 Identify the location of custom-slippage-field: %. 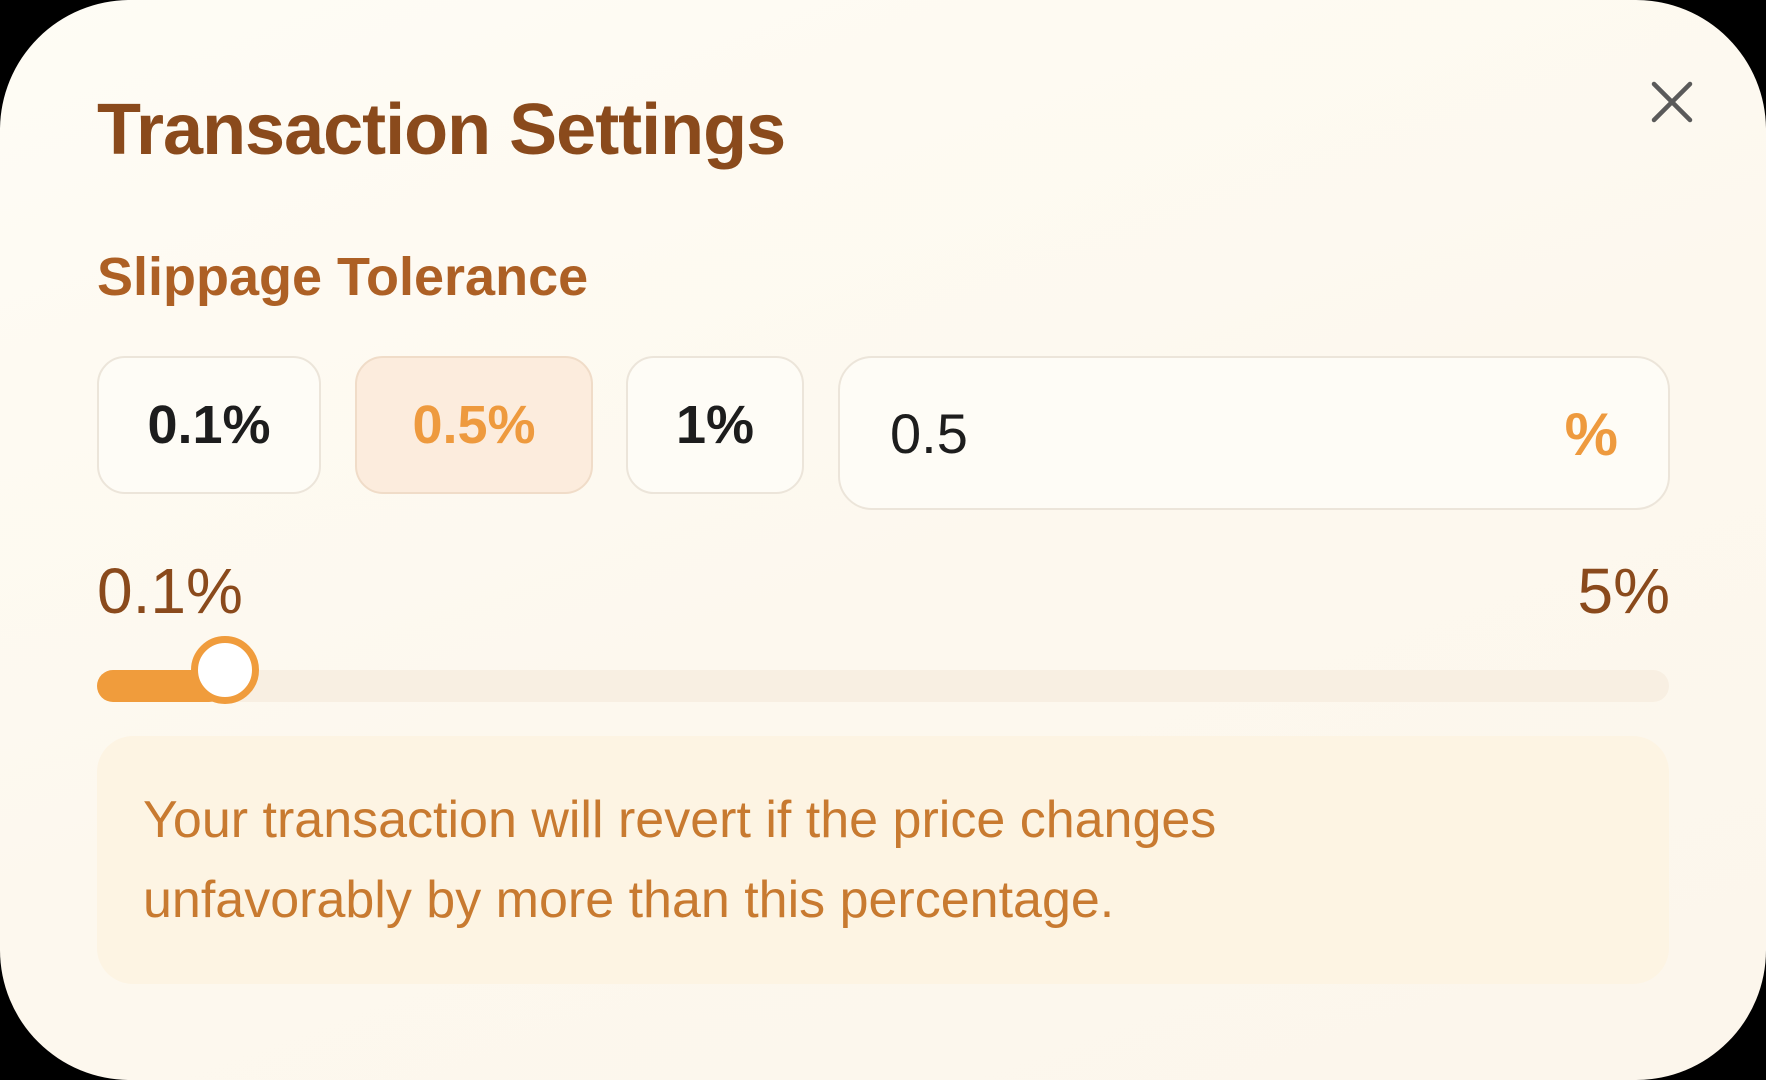
(1254, 433).